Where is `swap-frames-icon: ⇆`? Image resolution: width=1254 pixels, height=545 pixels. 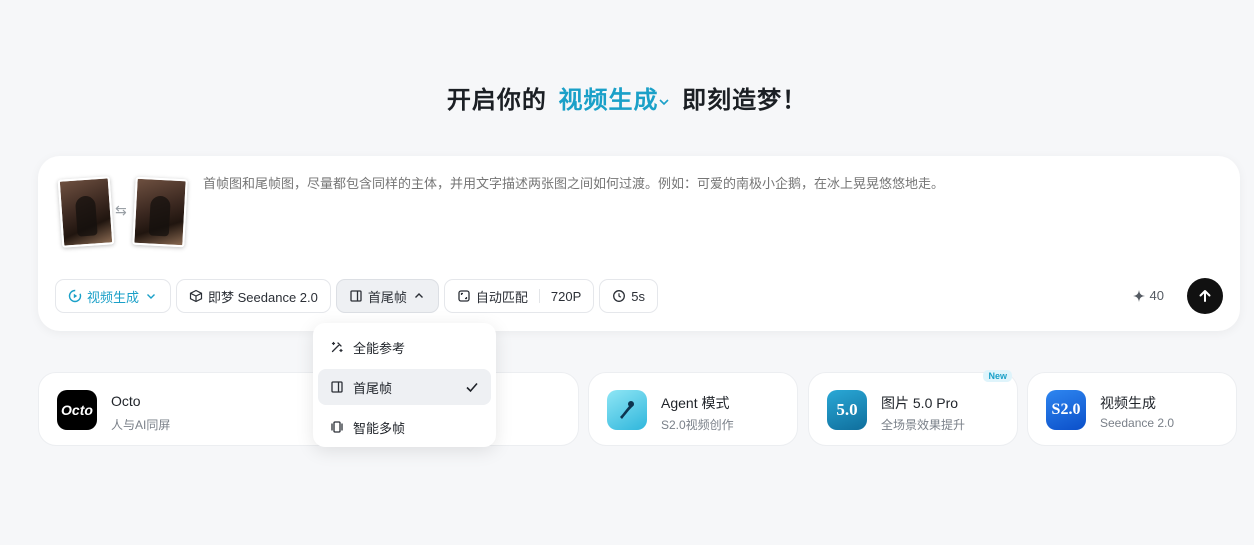
swap-frames-icon: ⇆ is located at coordinates (121, 210).